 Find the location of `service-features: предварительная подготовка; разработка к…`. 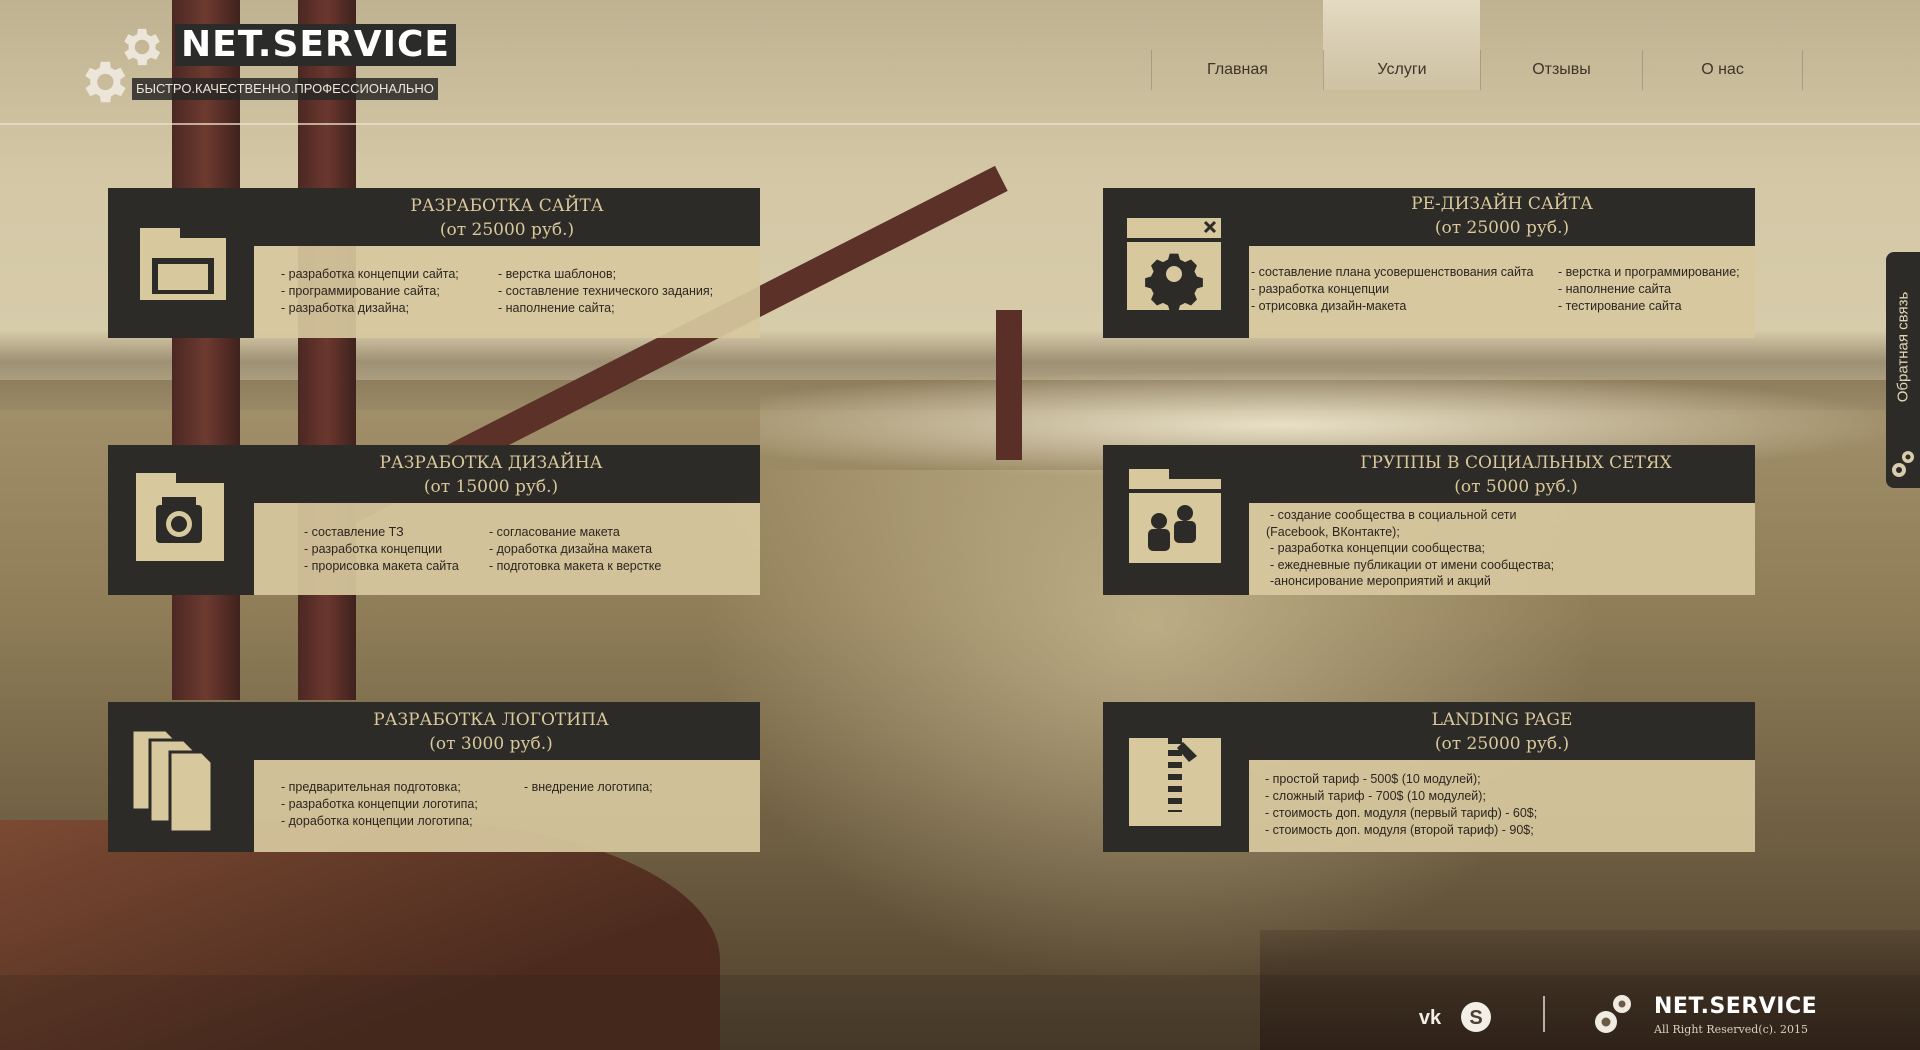

service-features: предварительная подготовка; разработка к… is located at coordinates (379, 804).